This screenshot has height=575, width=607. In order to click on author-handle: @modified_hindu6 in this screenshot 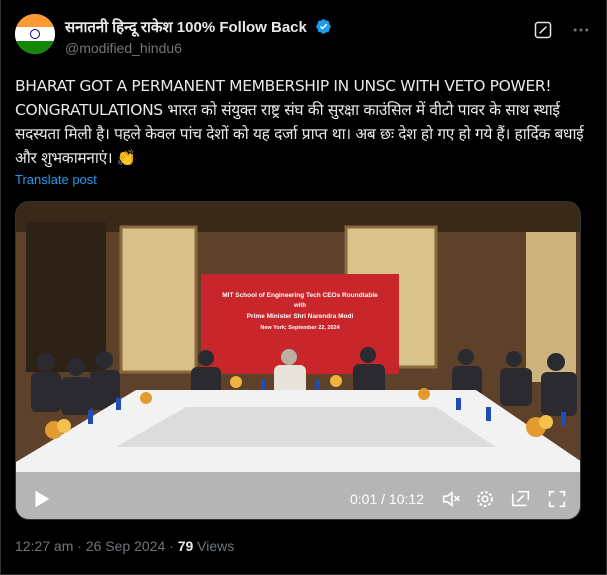, I will do `click(198, 48)`.